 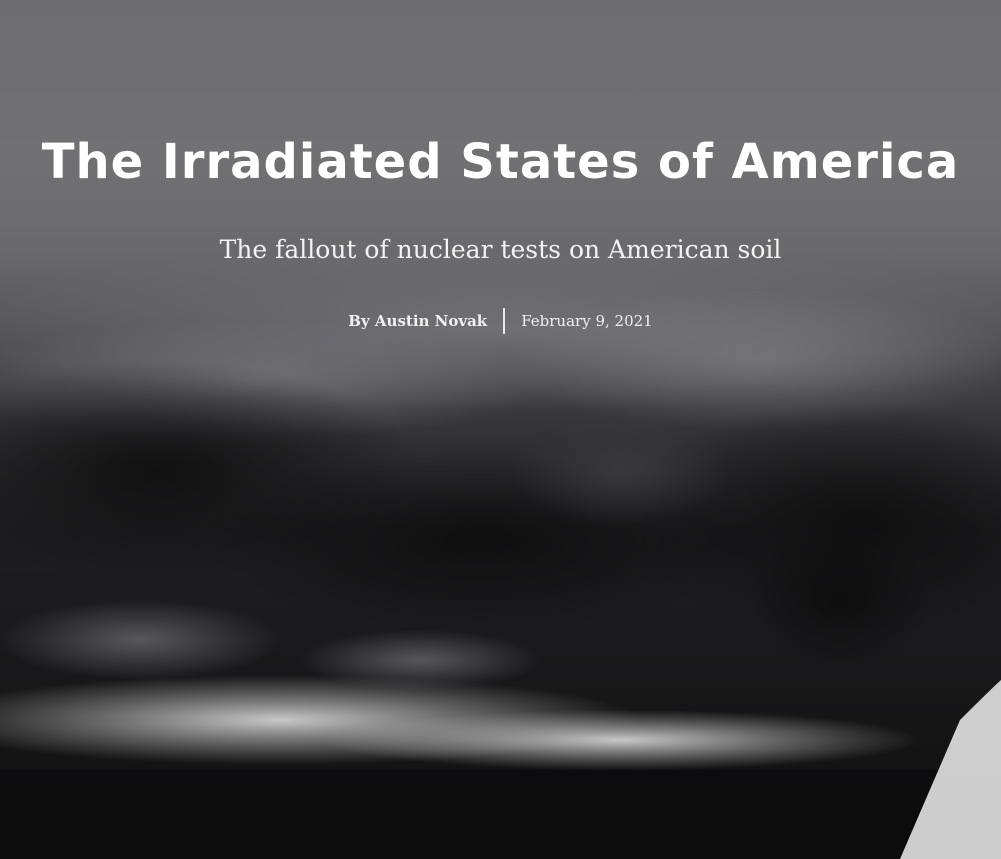 What do you see at coordinates (425, 321) in the screenshot?
I see `author-byline: By Austin Novak` at bounding box center [425, 321].